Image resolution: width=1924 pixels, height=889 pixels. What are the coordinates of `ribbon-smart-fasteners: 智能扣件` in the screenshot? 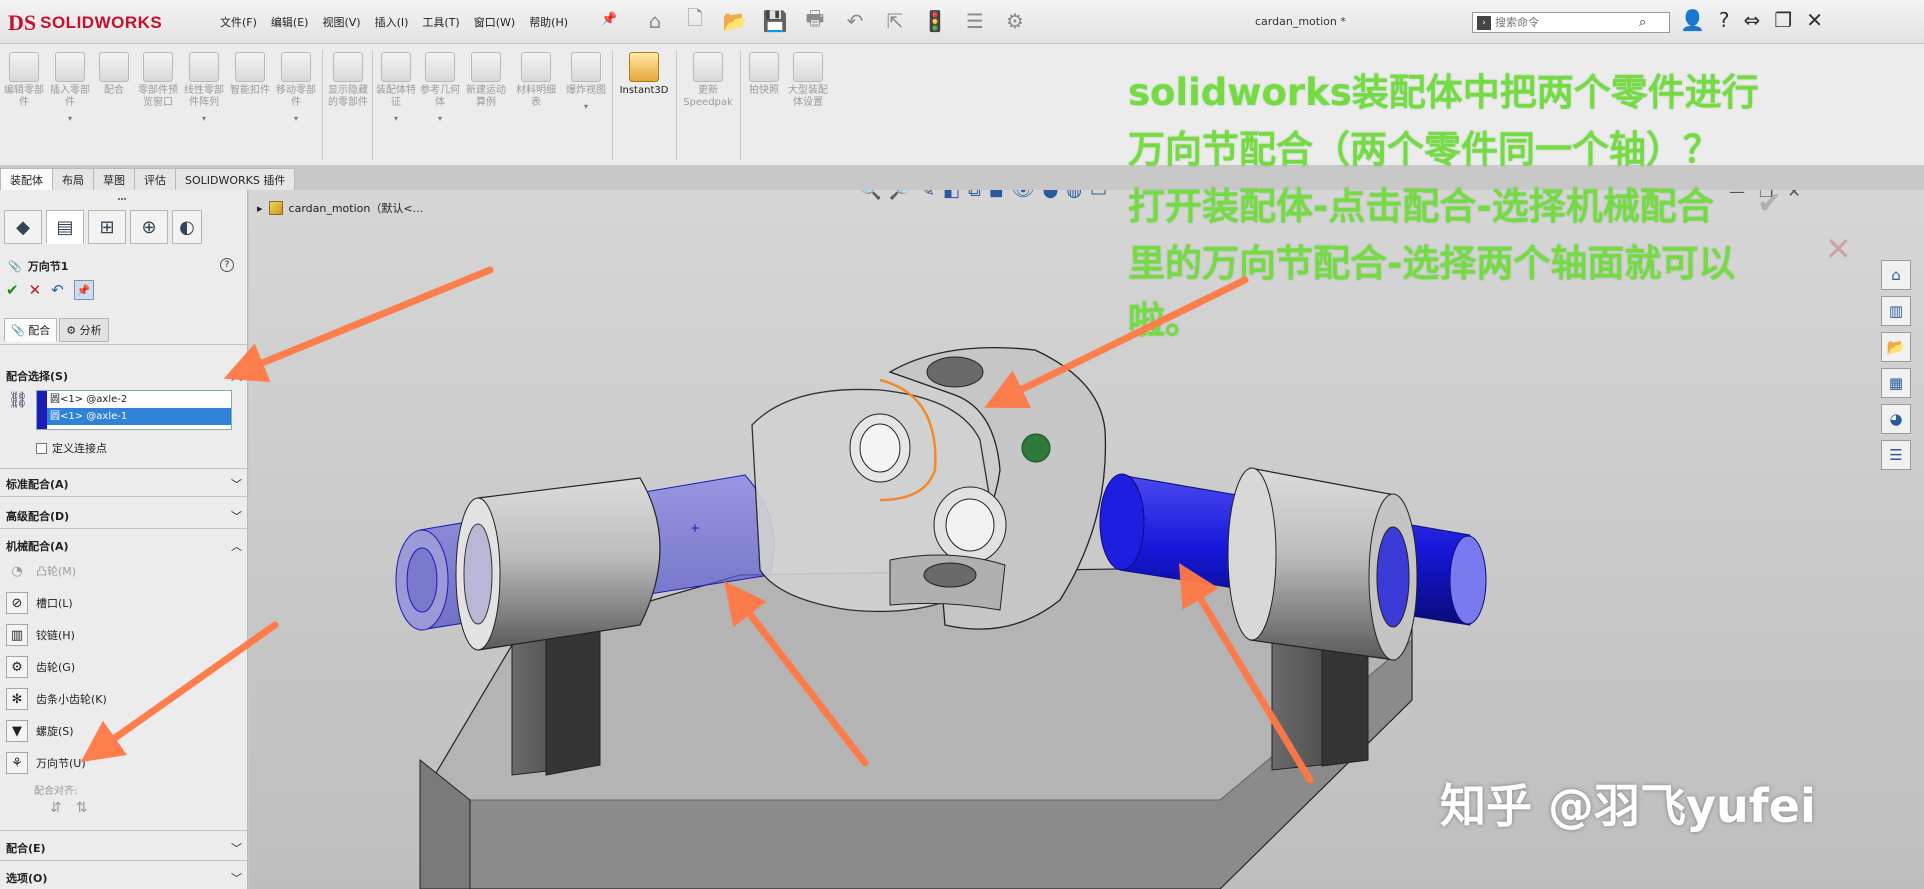 It's located at (250, 74).